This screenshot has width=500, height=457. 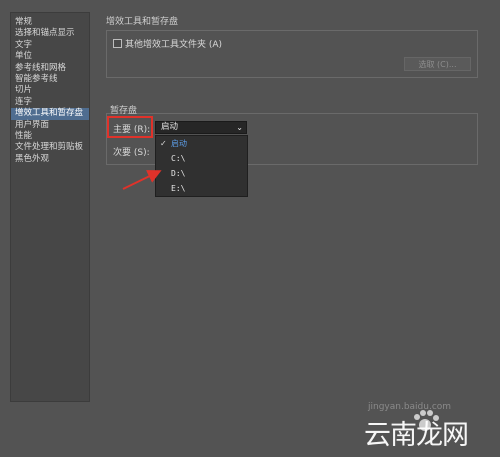 What do you see at coordinates (50, 45) in the screenshot?
I see `sidebar-item-type: 文字` at bounding box center [50, 45].